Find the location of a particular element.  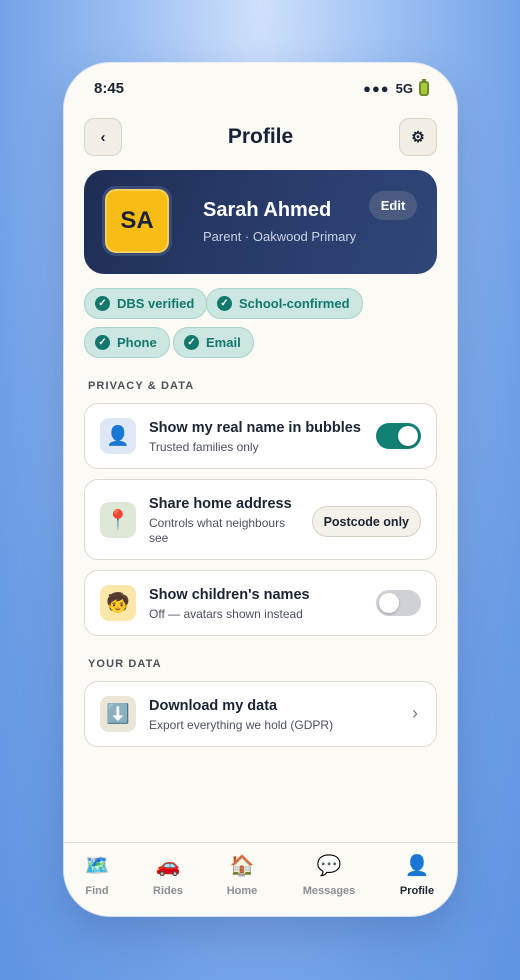

setting-title: Share home address is located at coordinates (220, 504).